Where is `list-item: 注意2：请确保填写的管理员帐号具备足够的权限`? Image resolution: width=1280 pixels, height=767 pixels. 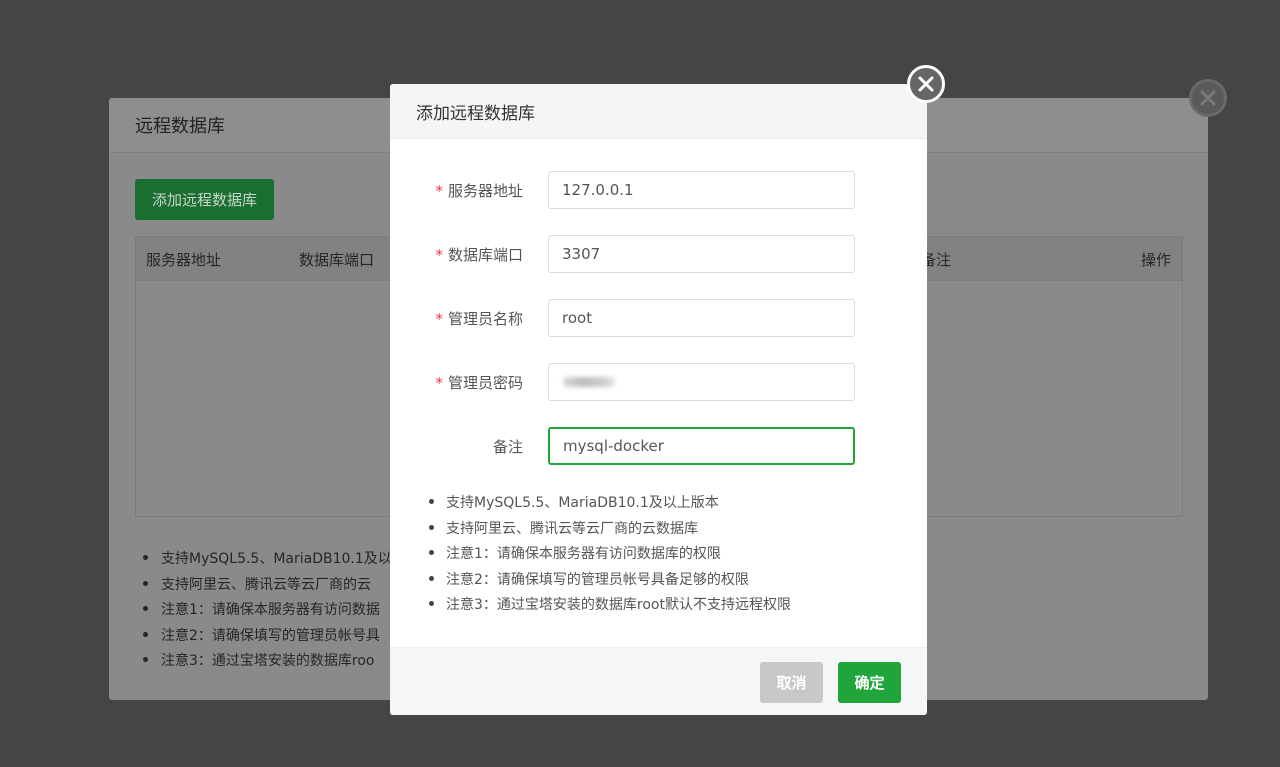
list-item: 注意2：请确保填写的管理员帐号具备足够的权限 is located at coordinates (609, 582).